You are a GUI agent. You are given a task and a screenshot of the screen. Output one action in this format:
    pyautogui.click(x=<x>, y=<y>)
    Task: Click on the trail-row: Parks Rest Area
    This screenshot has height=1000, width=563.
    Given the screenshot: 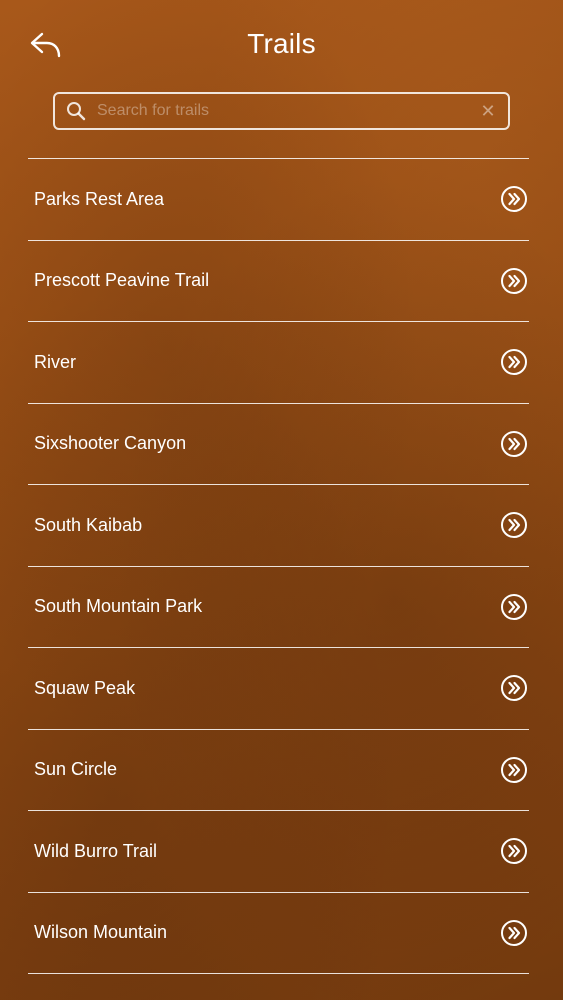 What is the action you would take?
    pyautogui.click(x=278, y=200)
    